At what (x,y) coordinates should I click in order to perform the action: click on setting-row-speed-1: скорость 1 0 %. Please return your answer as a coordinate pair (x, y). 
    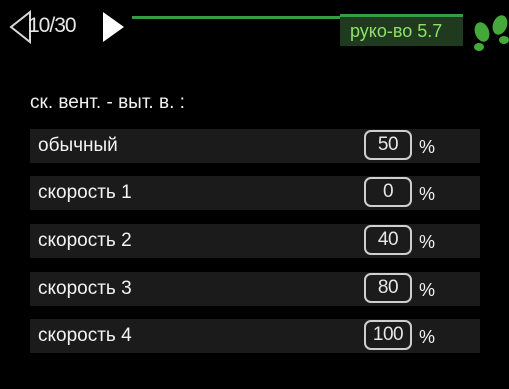
    Looking at the image, I should click on (255, 193).